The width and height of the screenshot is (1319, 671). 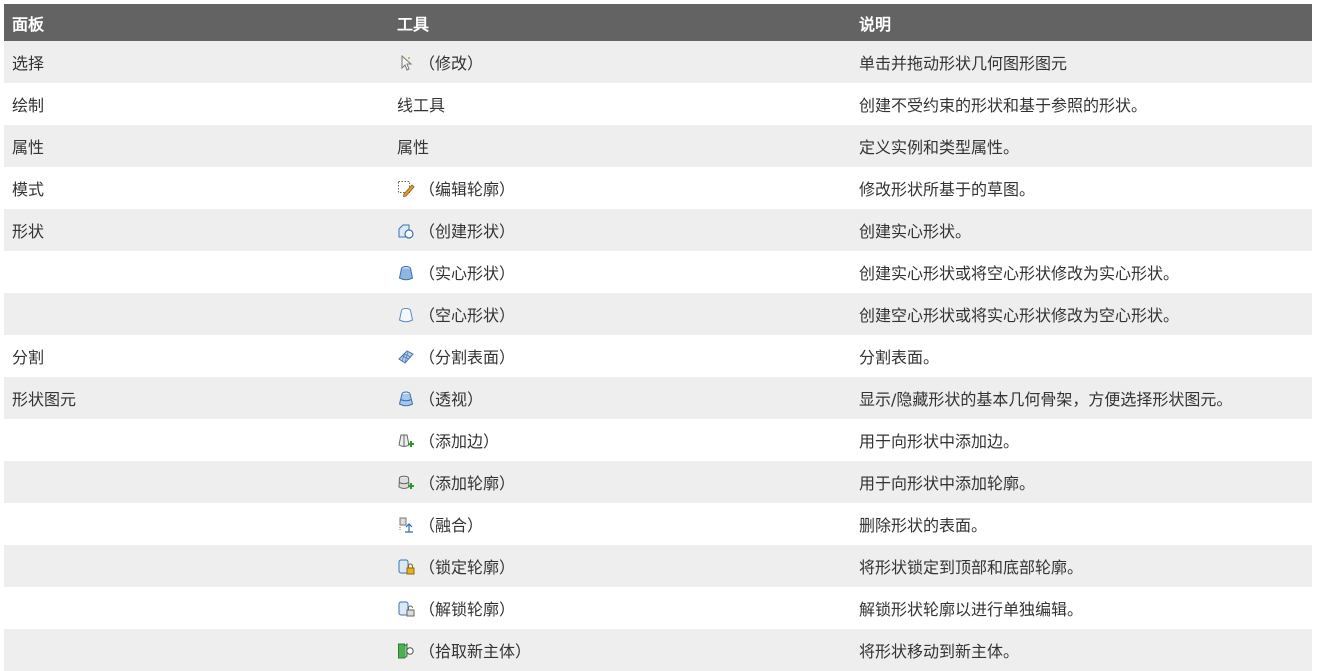 I want to click on description-cell: 用于向形状中添加边。, so click(x=1081, y=440).